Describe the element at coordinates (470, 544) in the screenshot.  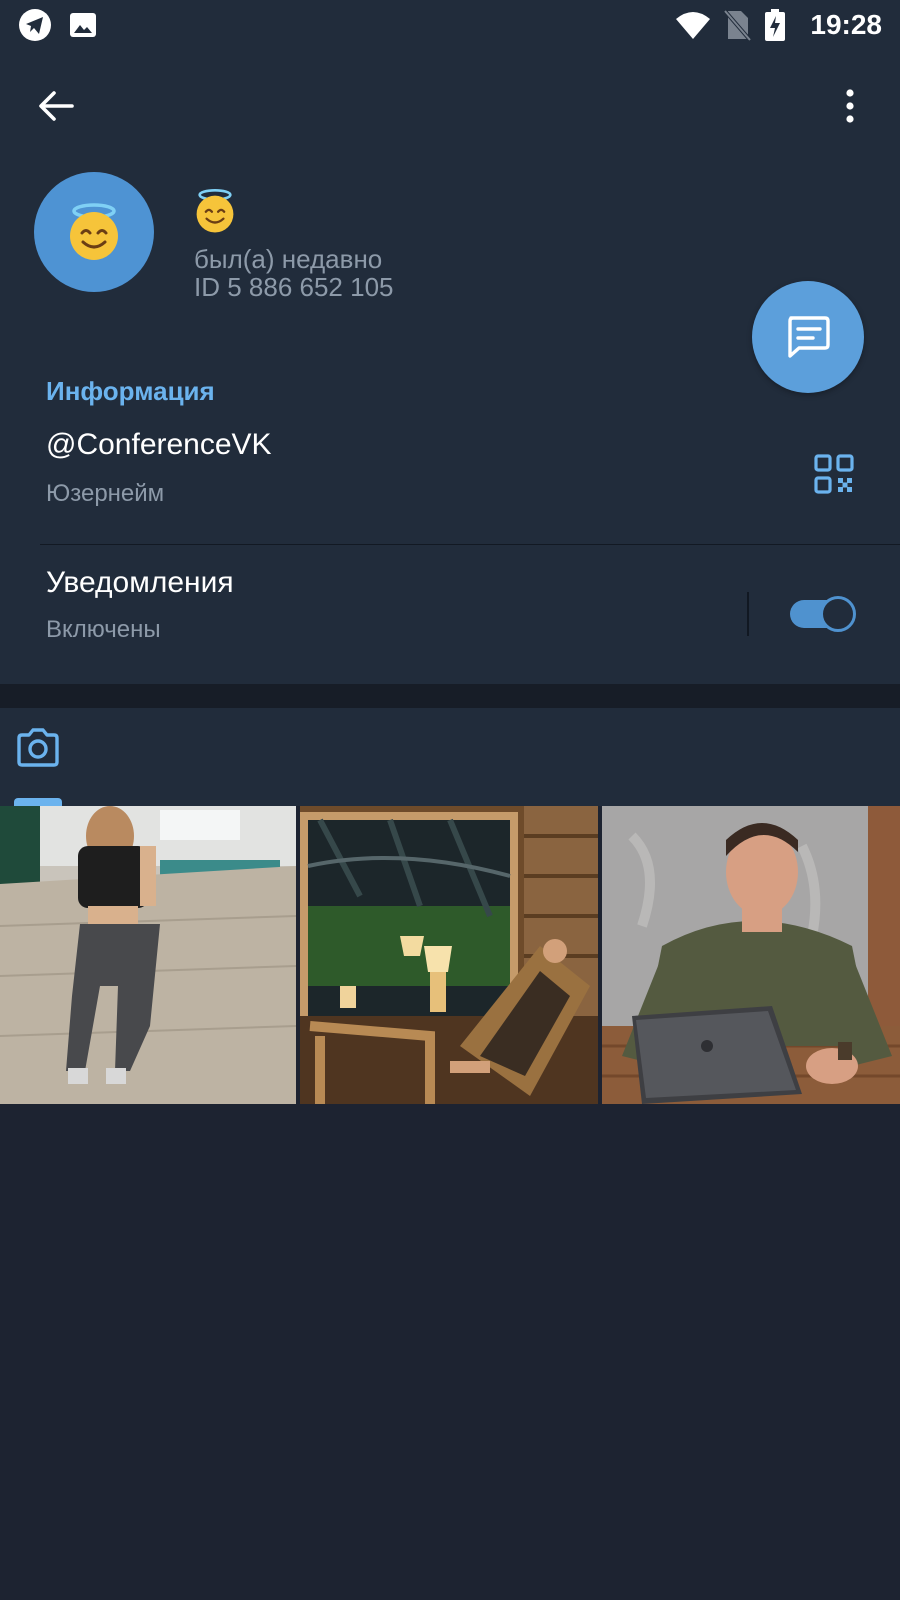
I see `divider` at that location.